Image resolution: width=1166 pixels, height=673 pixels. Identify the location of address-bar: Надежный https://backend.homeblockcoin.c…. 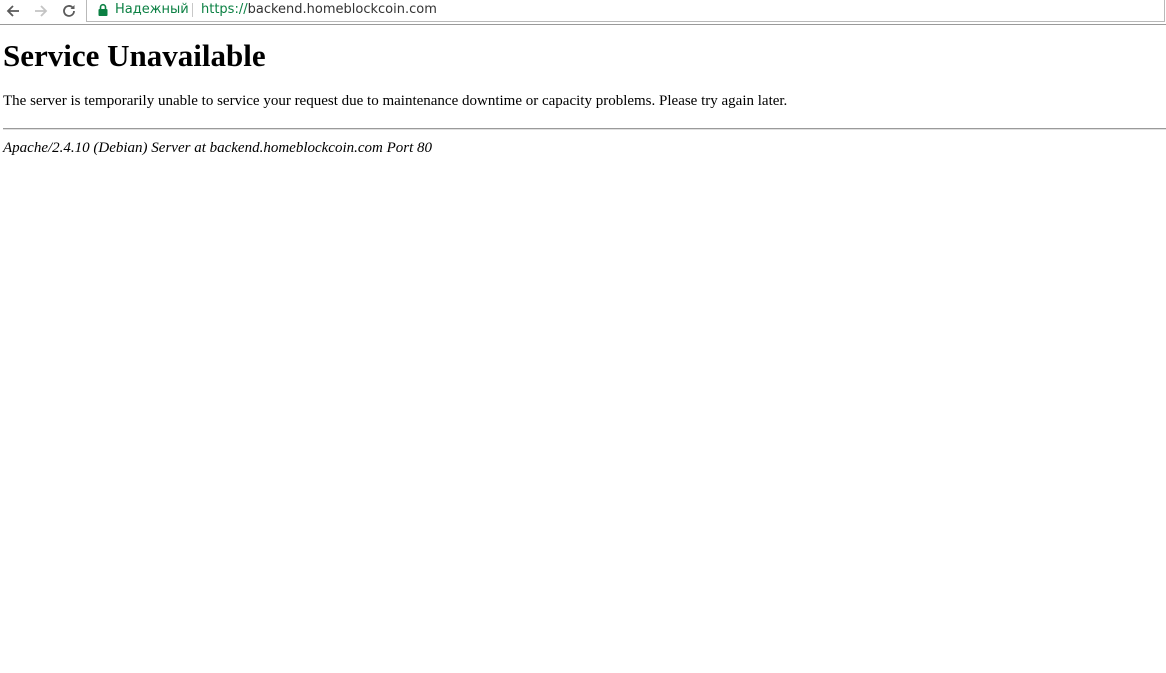
(625, 11).